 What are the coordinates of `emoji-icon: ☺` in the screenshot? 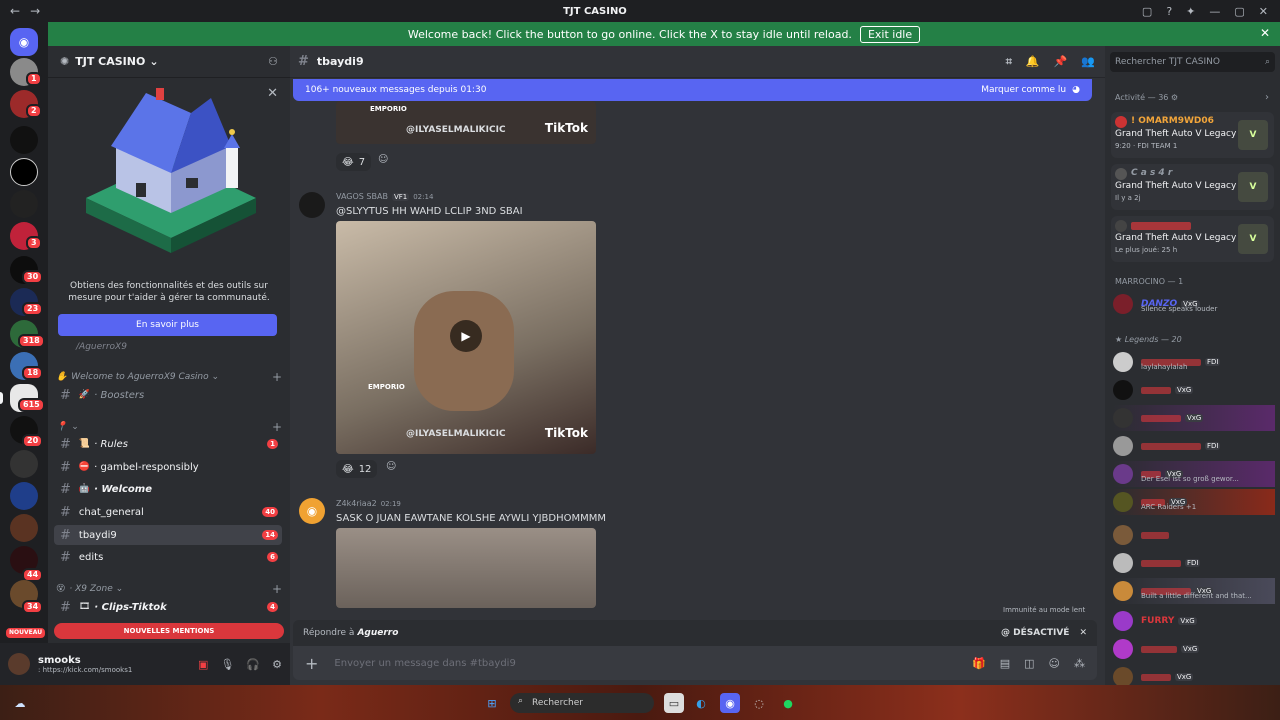 It's located at (1054, 663).